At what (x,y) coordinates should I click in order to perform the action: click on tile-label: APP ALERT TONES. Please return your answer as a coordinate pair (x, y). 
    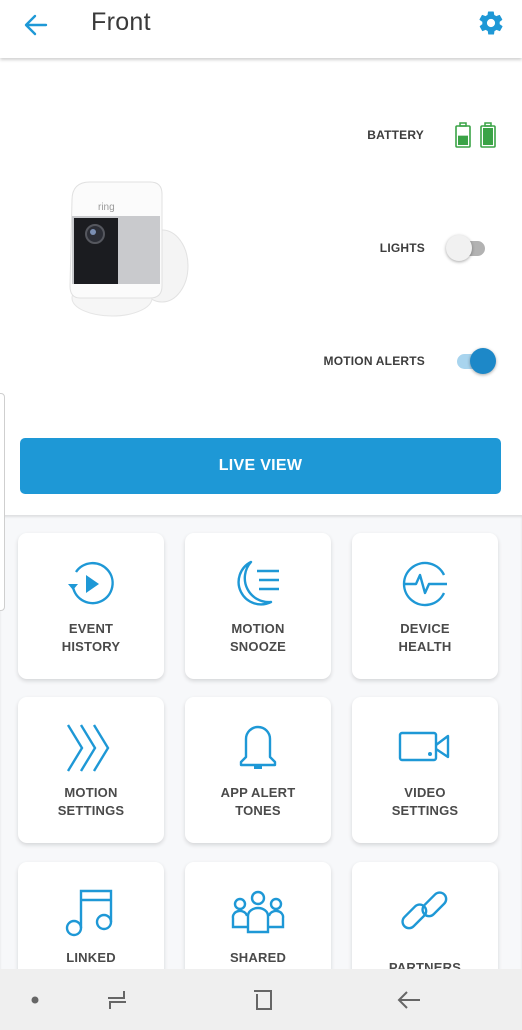
    Looking at the image, I should click on (258, 801).